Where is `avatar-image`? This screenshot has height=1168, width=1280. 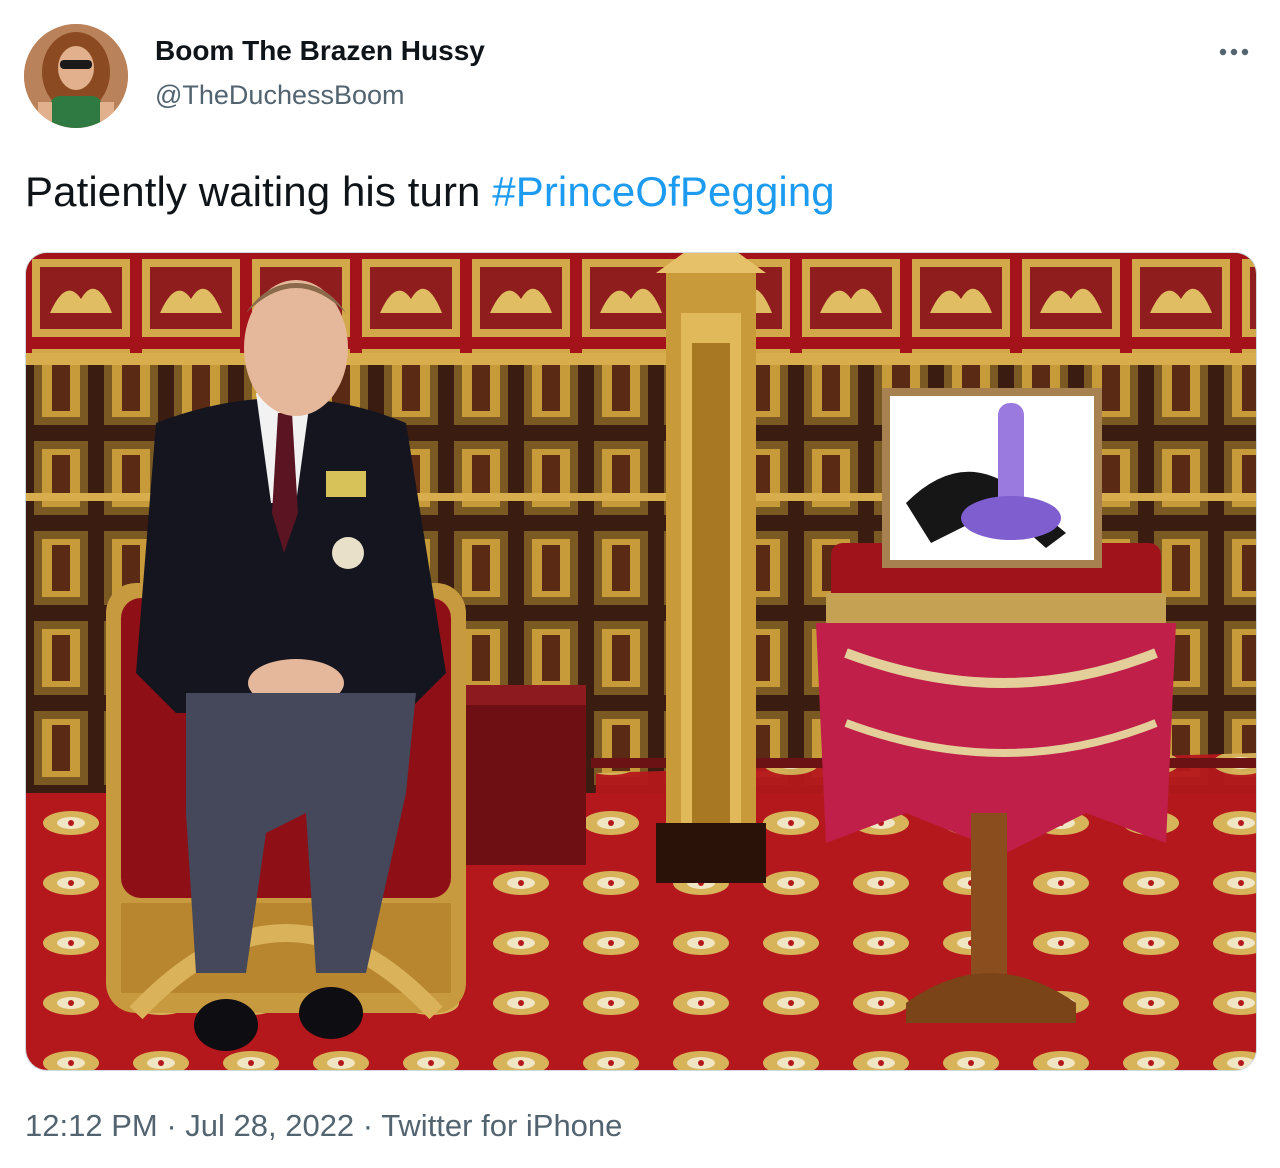
avatar-image is located at coordinates (76, 76).